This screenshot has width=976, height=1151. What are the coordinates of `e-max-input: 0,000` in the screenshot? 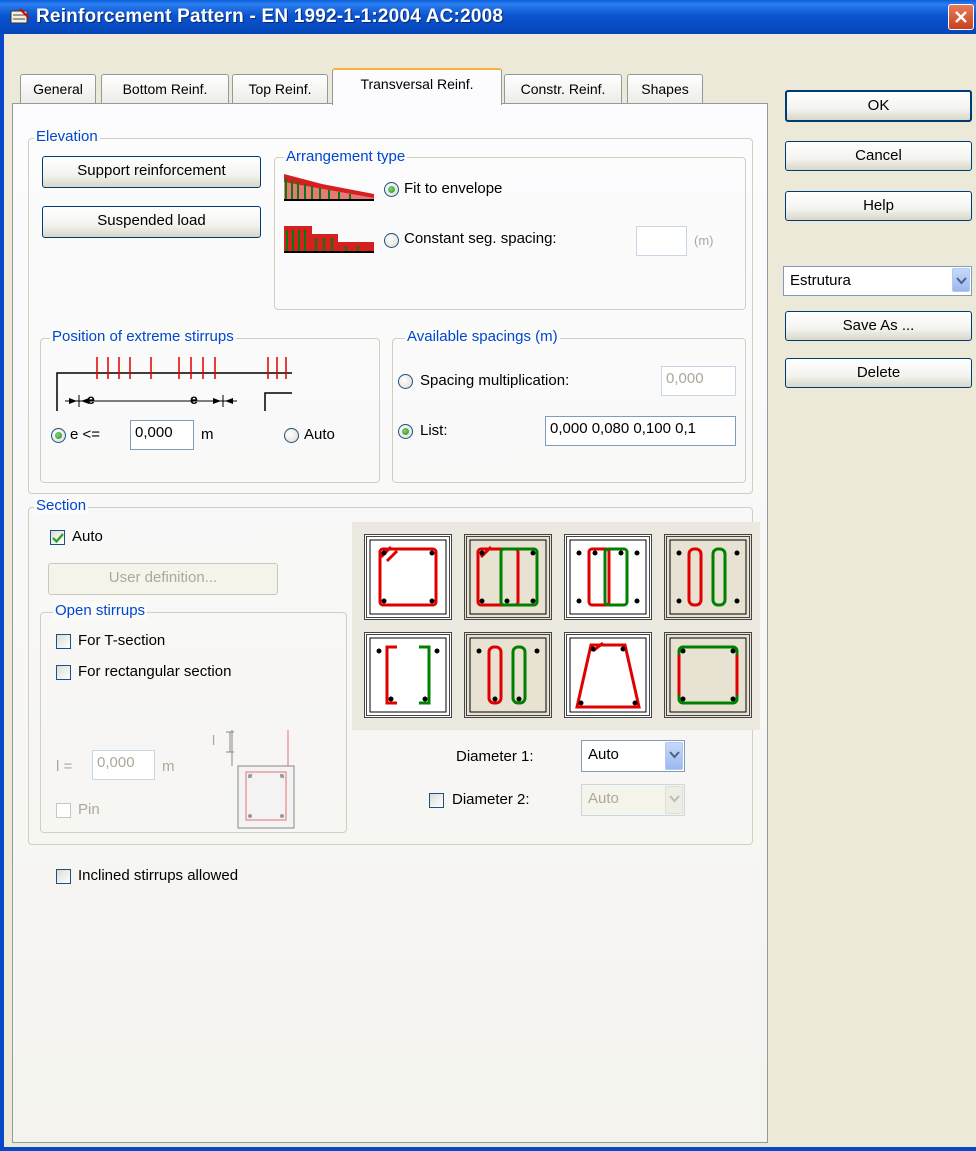 It's located at (162, 435).